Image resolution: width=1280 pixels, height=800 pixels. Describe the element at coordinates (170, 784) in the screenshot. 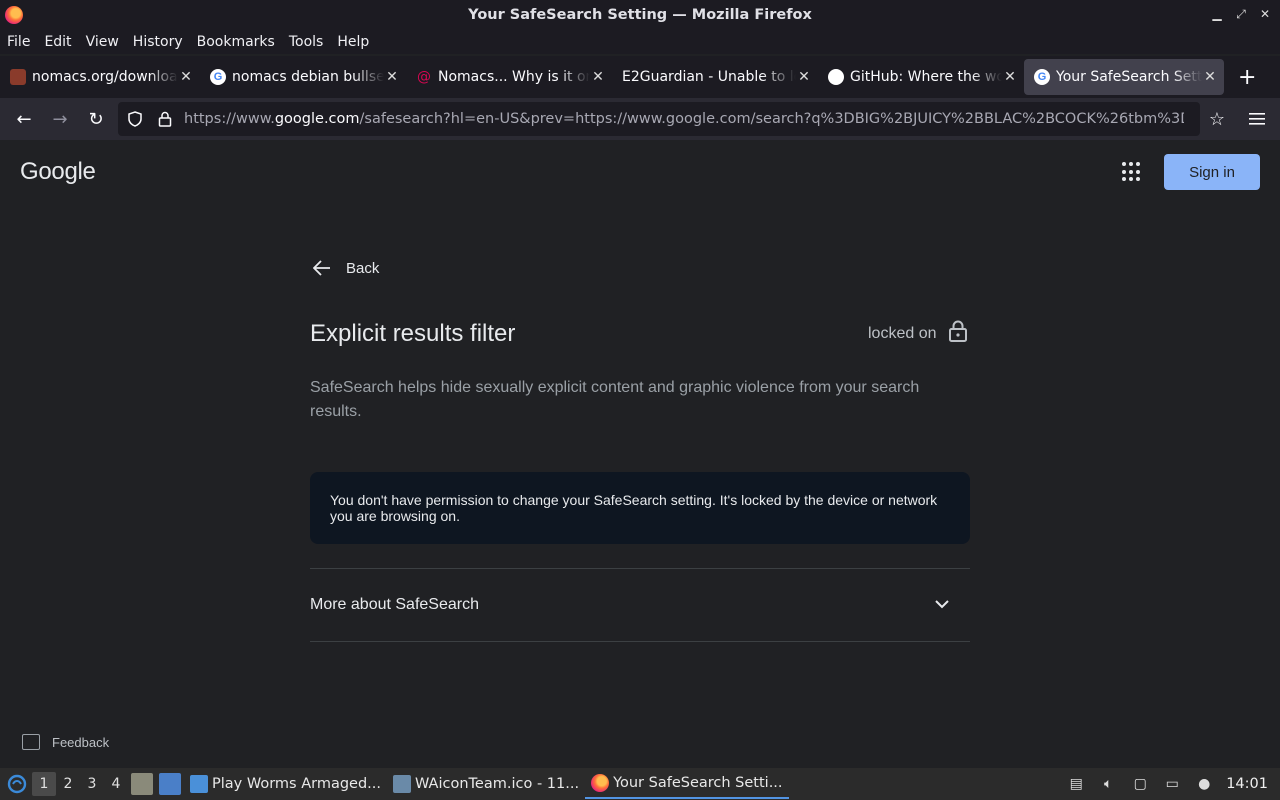

I see `show-desktop-icon` at that location.